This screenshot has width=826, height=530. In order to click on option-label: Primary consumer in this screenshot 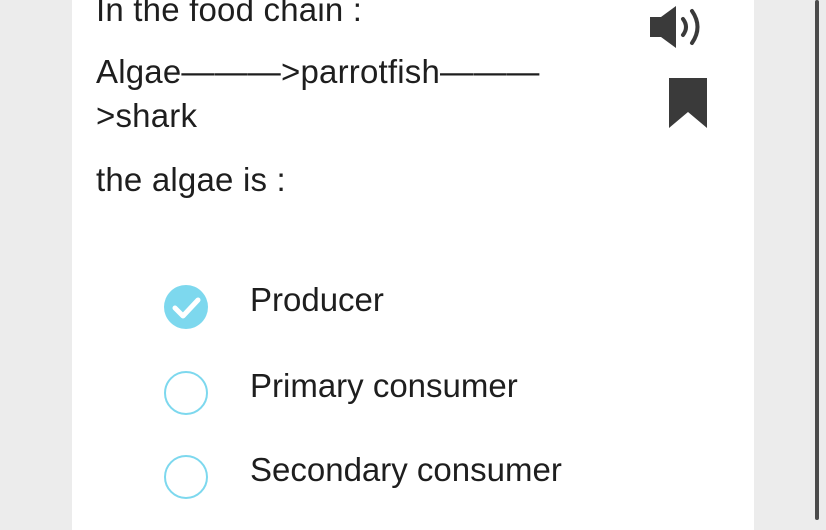, I will do `click(384, 385)`.